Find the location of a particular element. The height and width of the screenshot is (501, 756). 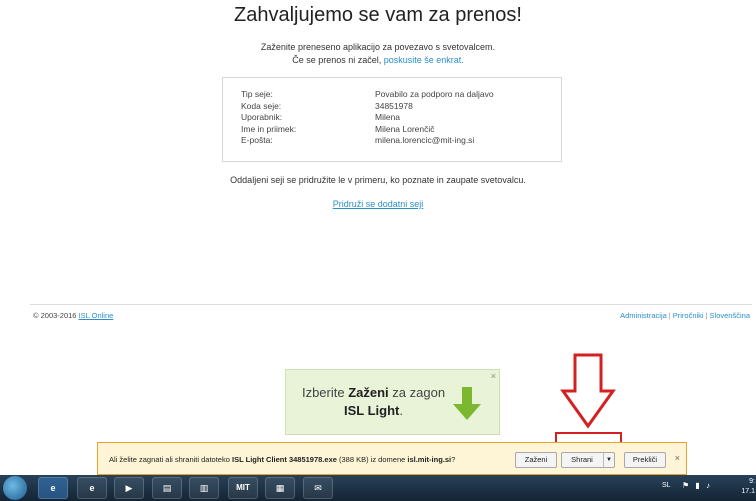

retry-download-link: poskusite še enkrat. is located at coordinates (424, 60).